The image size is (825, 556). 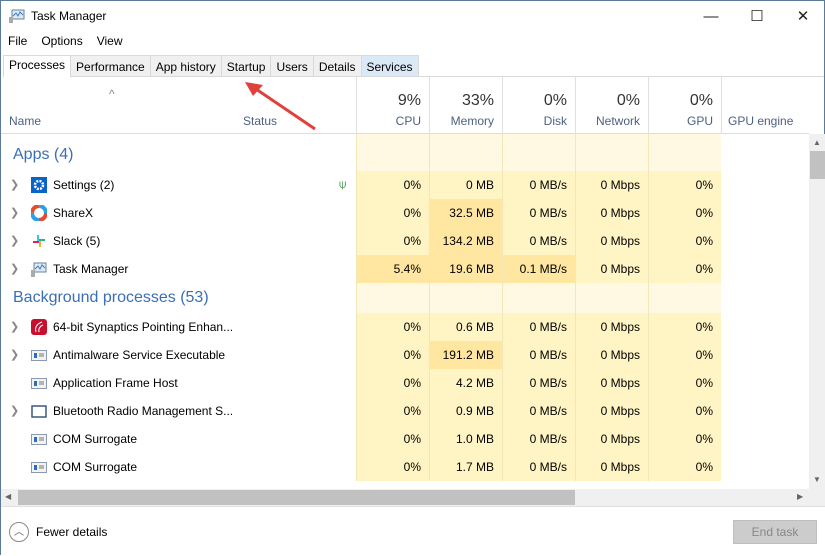 I want to click on vertical-scrollbar: ▲ ▼, so click(x=817, y=311).